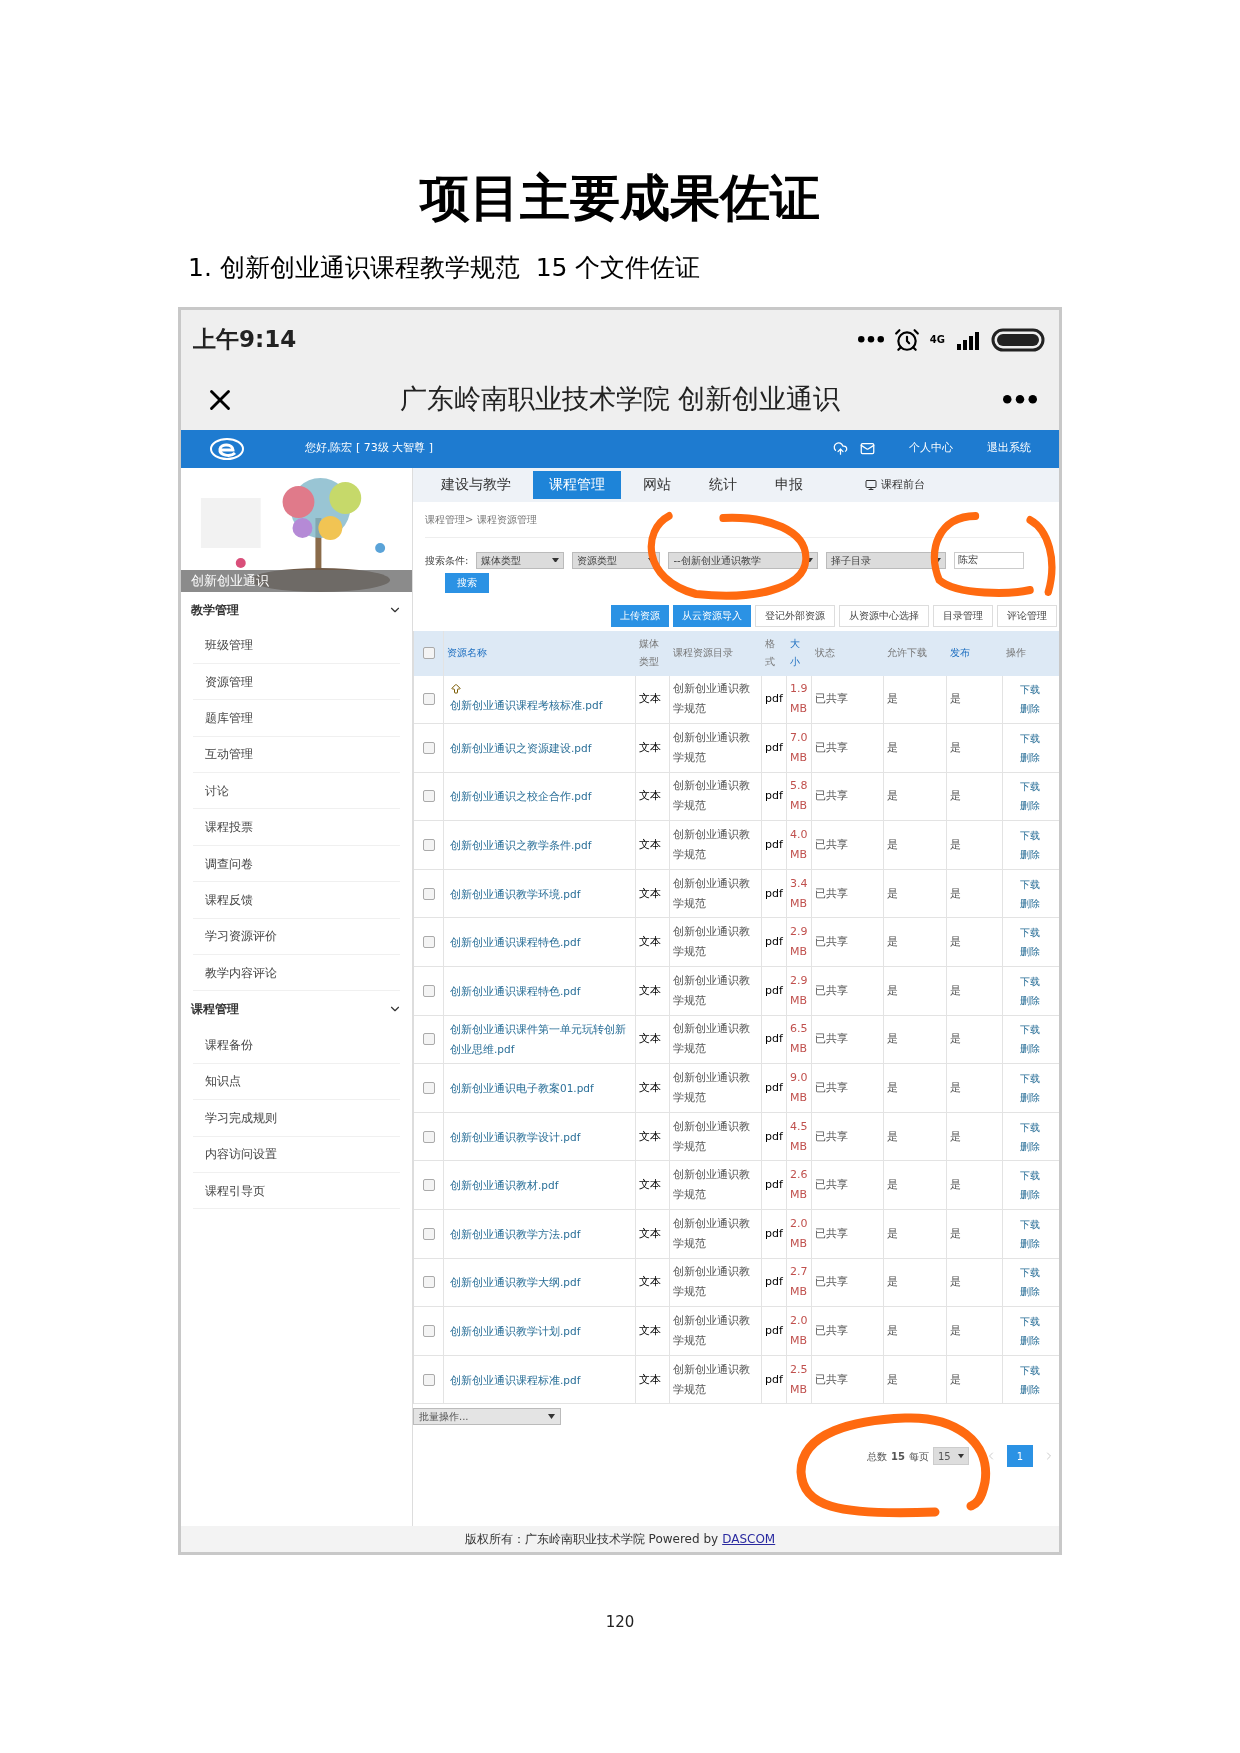 The width and height of the screenshot is (1240, 1753). Describe the element at coordinates (515, 1379) in the screenshot. I see `resource-link: 创新创业通识课程标准.pdf` at that location.